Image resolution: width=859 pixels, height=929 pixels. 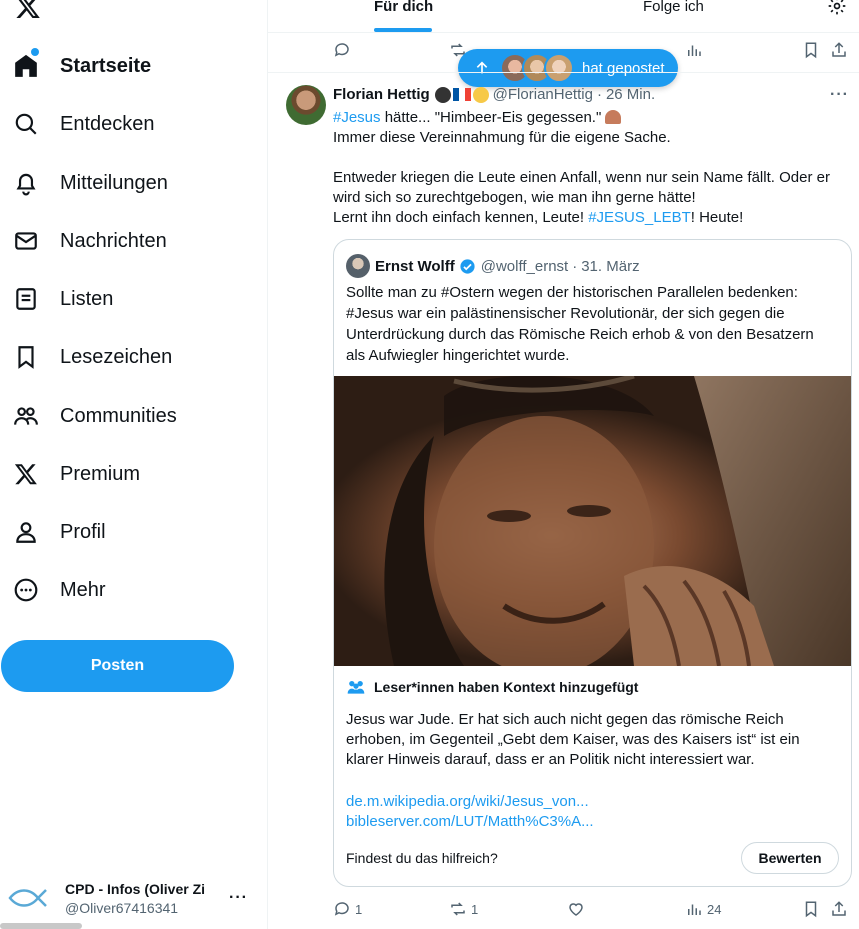 What do you see at coordinates (26, 241) in the screenshot?
I see `mail-icon` at bounding box center [26, 241].